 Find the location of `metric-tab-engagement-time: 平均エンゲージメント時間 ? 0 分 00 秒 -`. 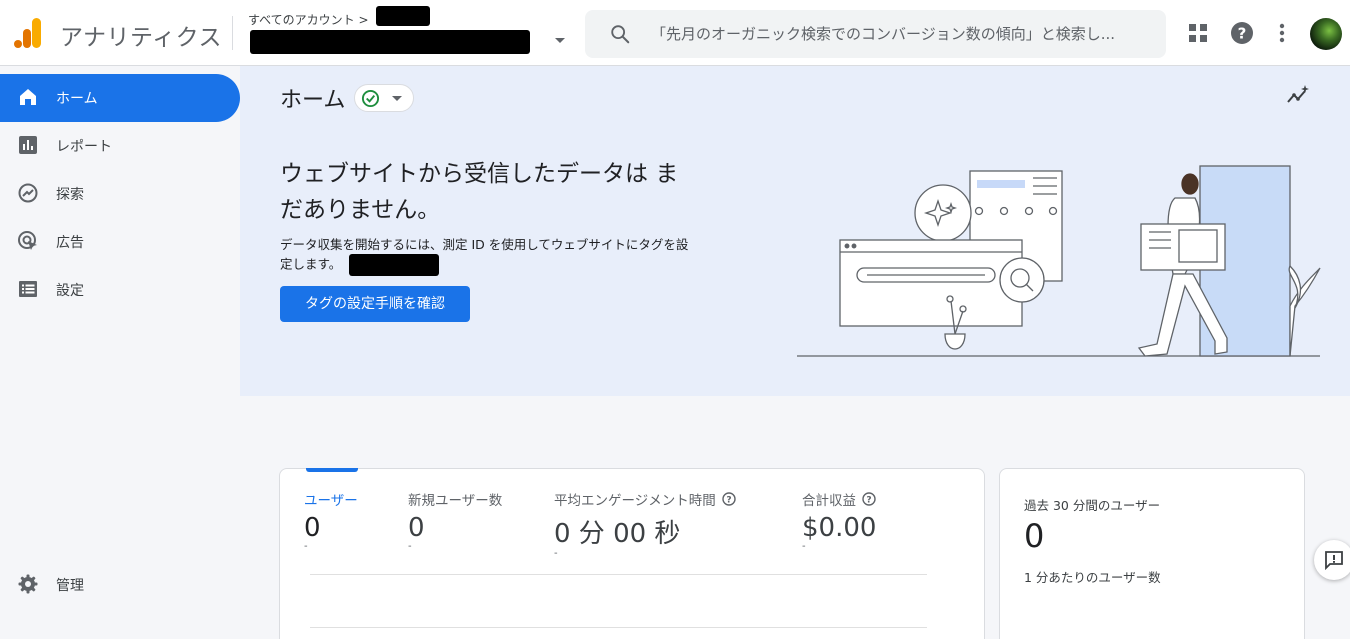

metric-tab-engagement-time: 平均エンゲージメント時間 ? 0 分 00 秒 - is located at coordinates (645, 524).